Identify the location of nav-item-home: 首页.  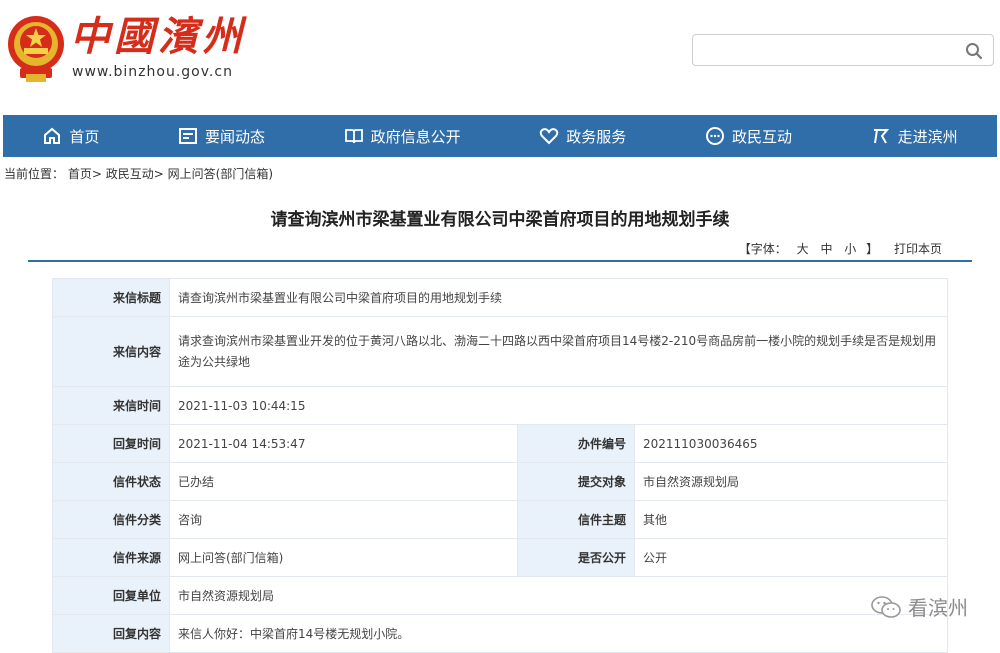
(70, 136).